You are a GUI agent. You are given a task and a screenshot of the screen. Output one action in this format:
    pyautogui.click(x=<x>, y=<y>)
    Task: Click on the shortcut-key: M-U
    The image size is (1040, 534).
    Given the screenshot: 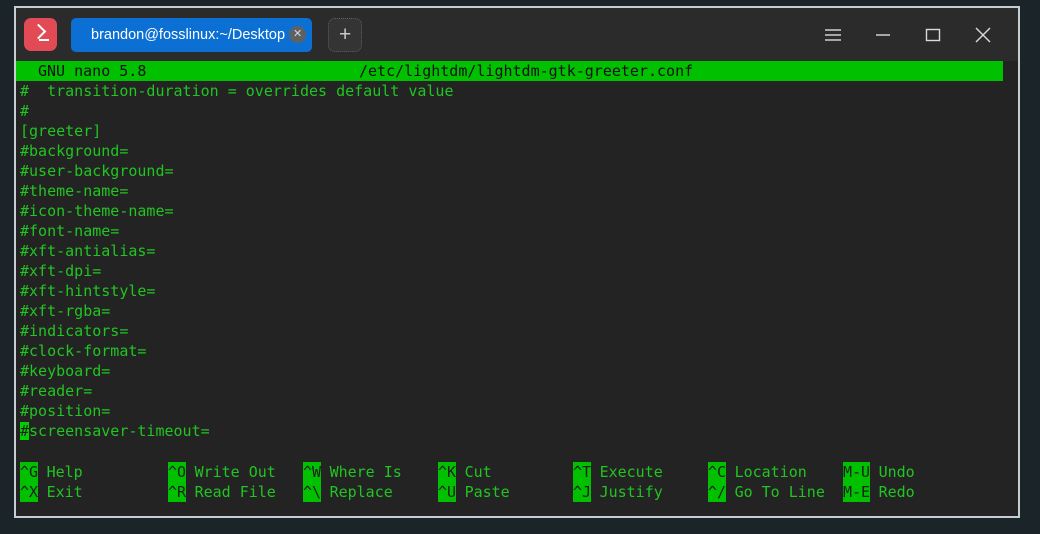 What is the action you would take?
    pyautogui.click(x=857, y=472)
    